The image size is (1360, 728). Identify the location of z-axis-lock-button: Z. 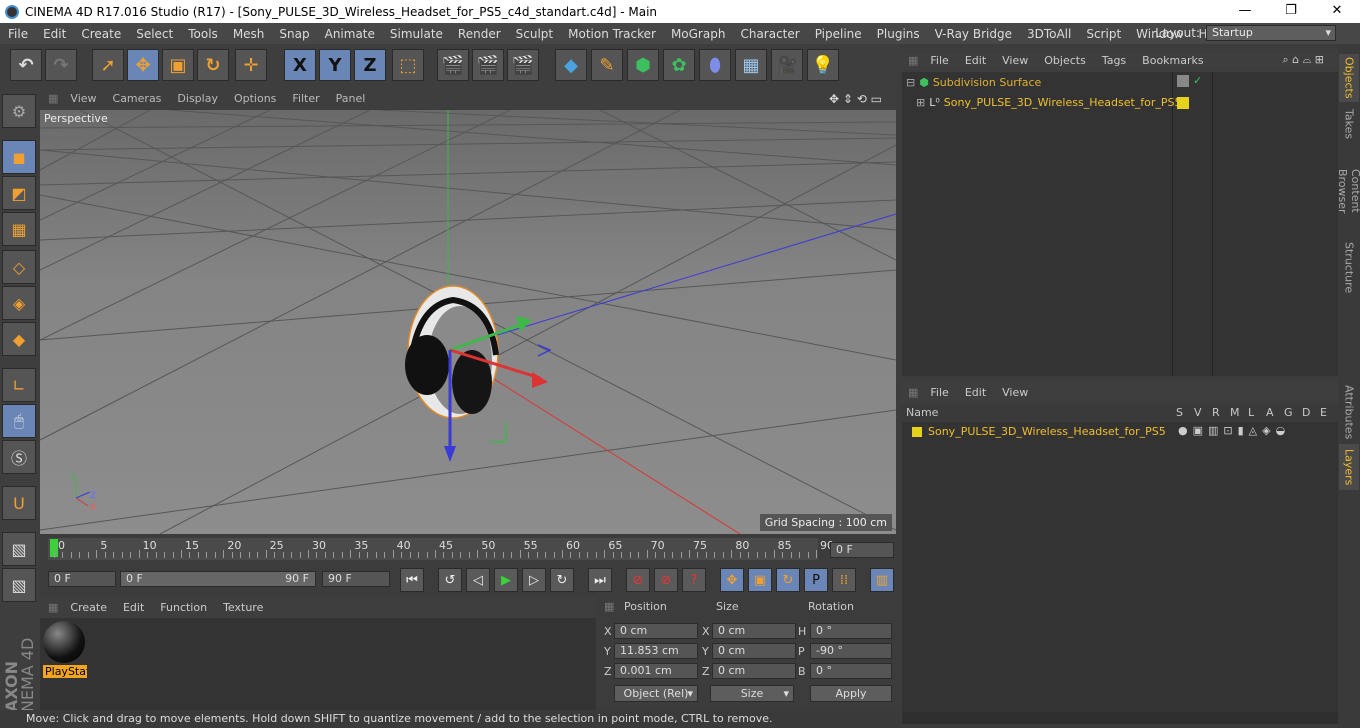
(370, 65).